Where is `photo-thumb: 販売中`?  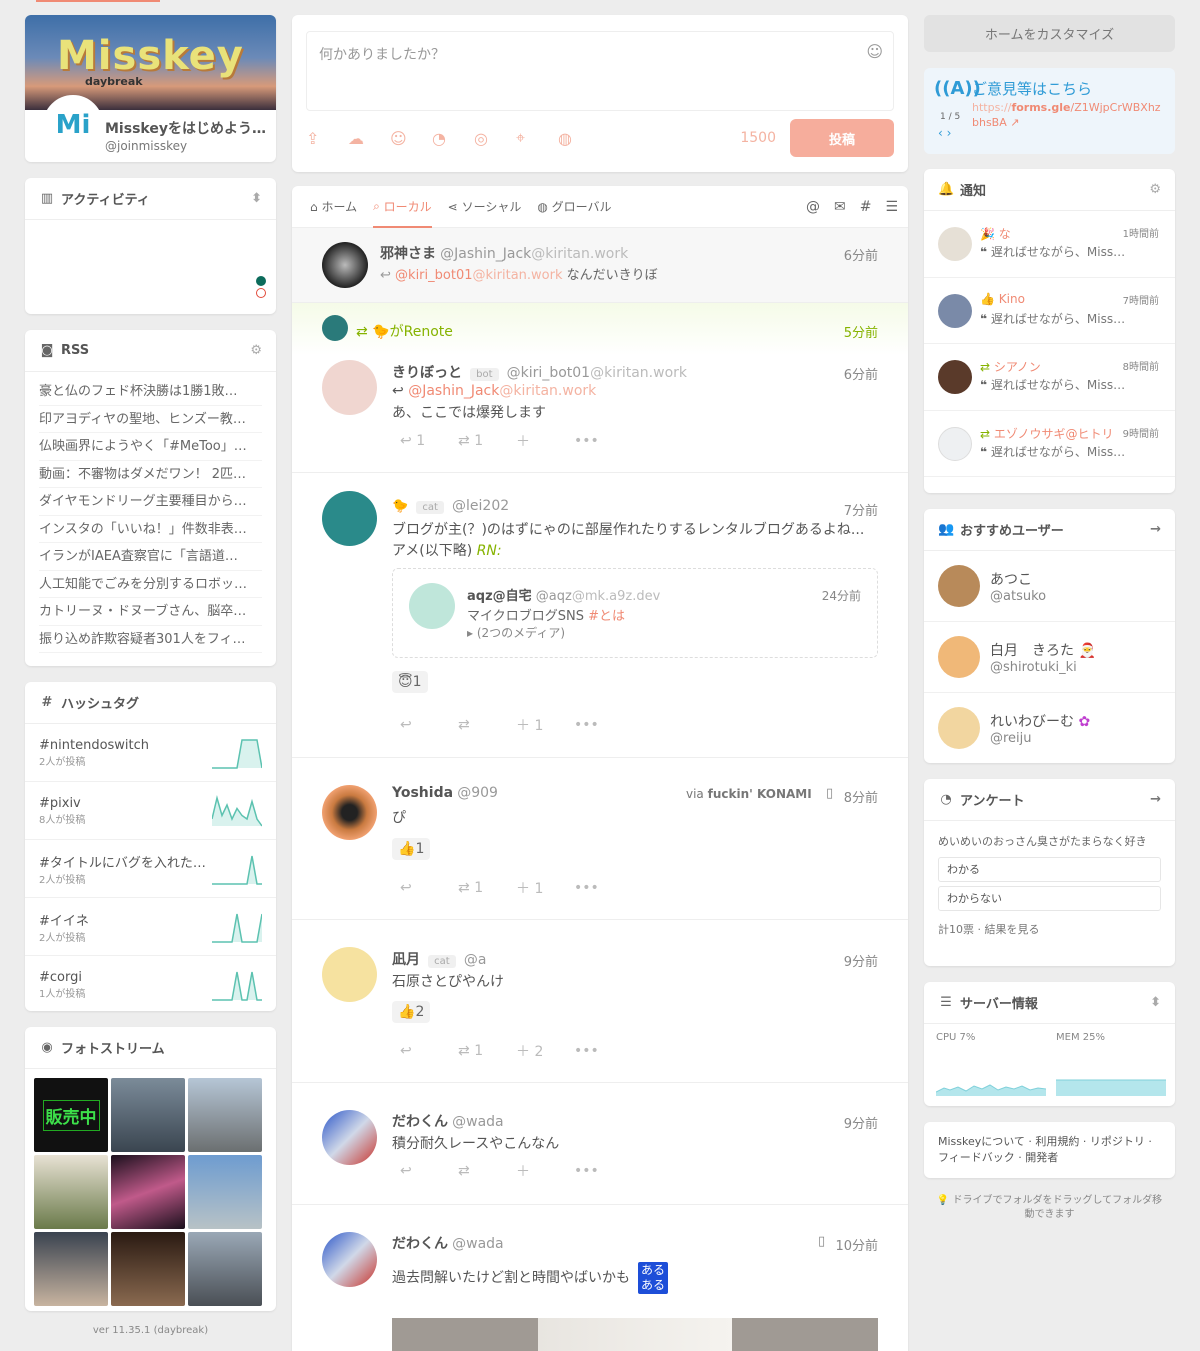 photo-thumb: 販売中 is located at coordinates (71, 1115).